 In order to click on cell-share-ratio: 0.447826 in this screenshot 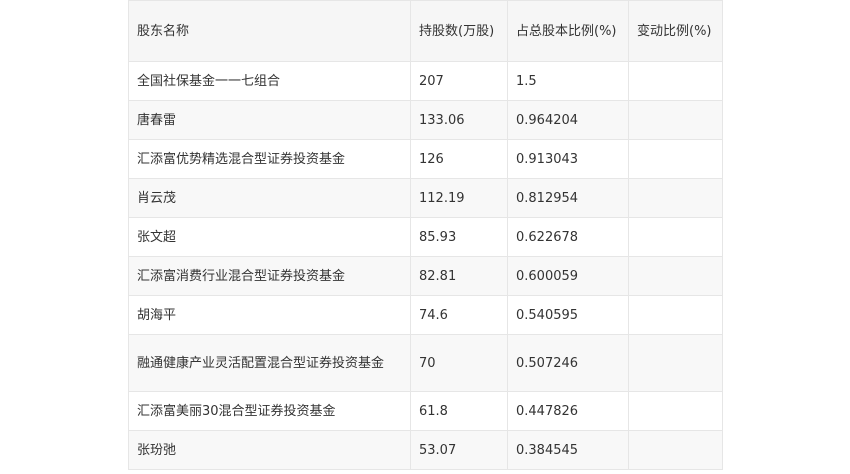, I will do `click(568, 411)`.